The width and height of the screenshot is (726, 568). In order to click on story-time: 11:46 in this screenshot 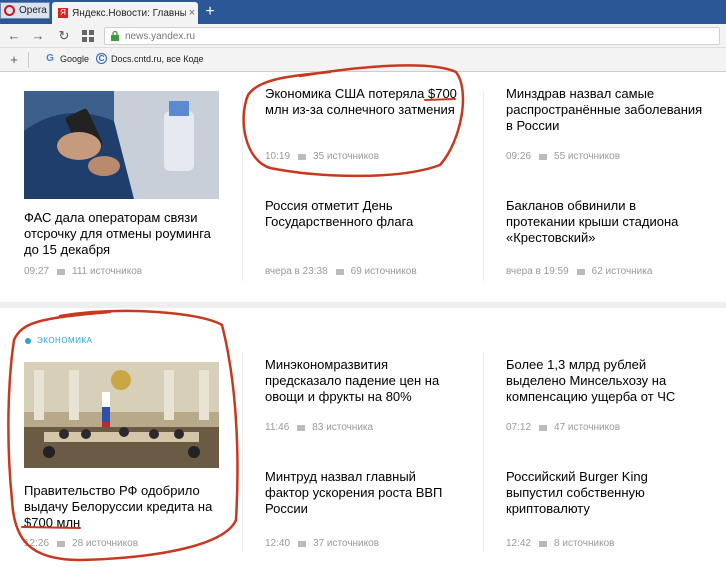, I will do `click(277, 427)`.